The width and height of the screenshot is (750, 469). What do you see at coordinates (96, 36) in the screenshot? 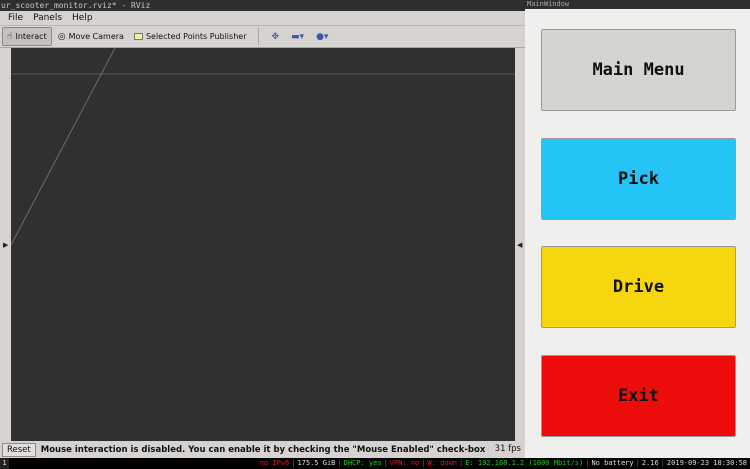
I see `move-camera-tool-label: Move Camera` at bounding box center [96, 36].